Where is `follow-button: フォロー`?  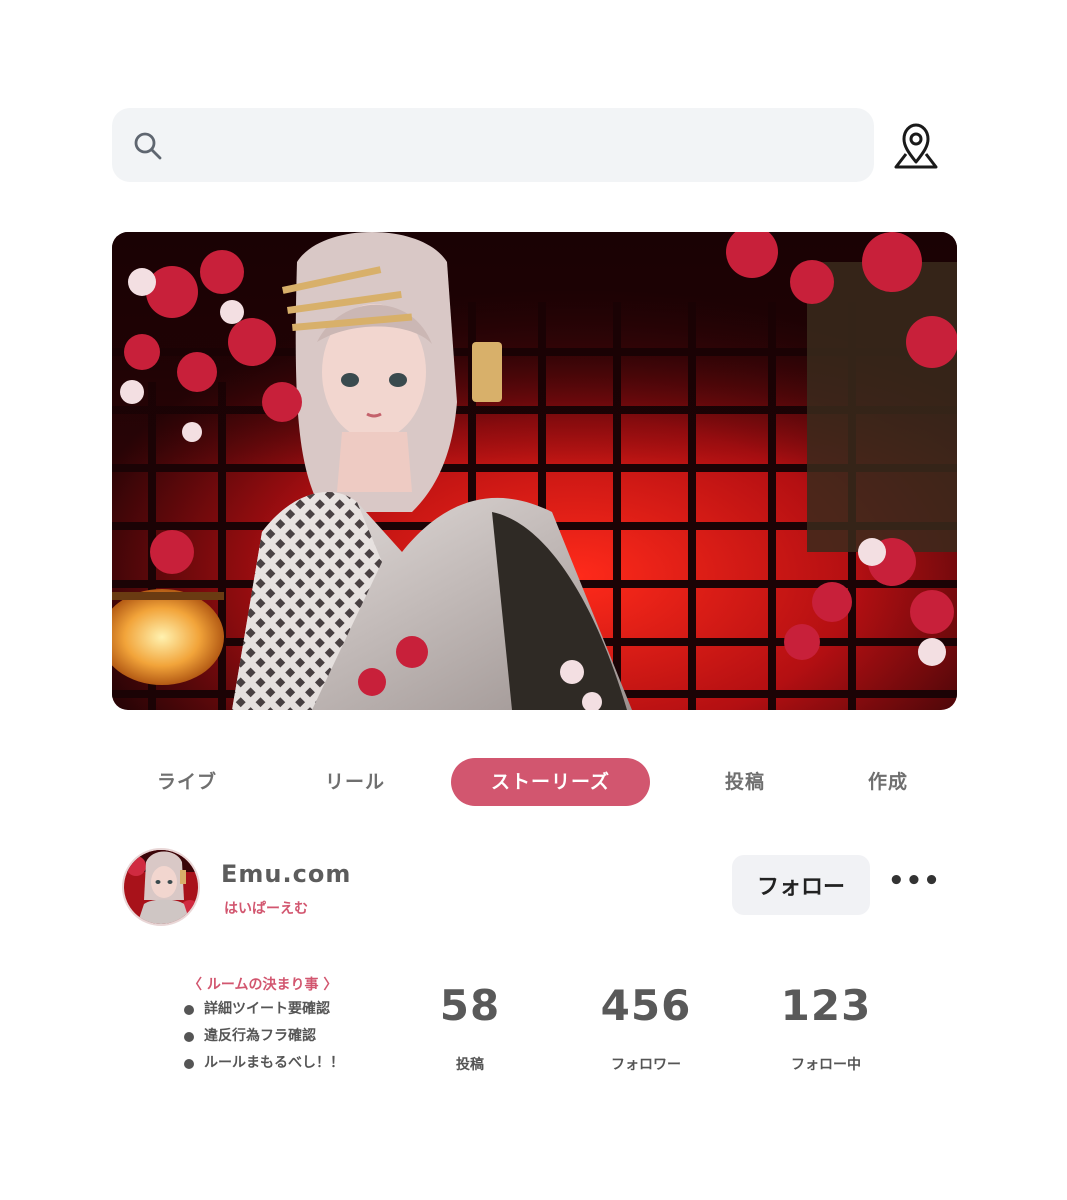
follow-button: フォロー is located at coordinates (801, 885).